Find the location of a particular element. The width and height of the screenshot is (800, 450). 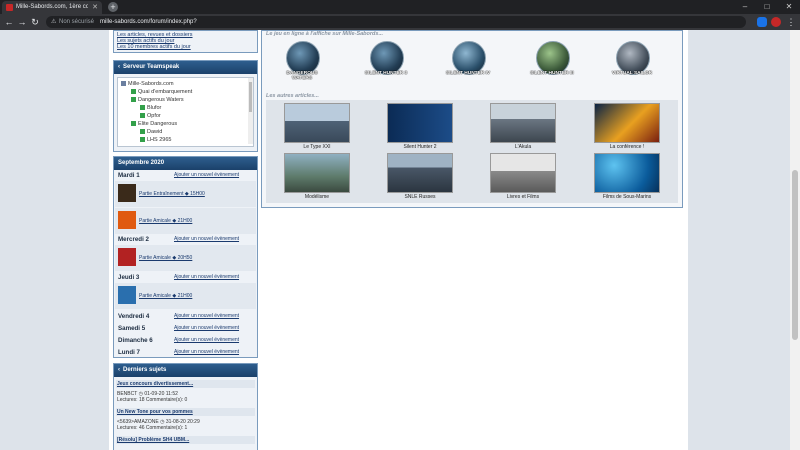

profile-avatar is located at coordinates (776, 22).